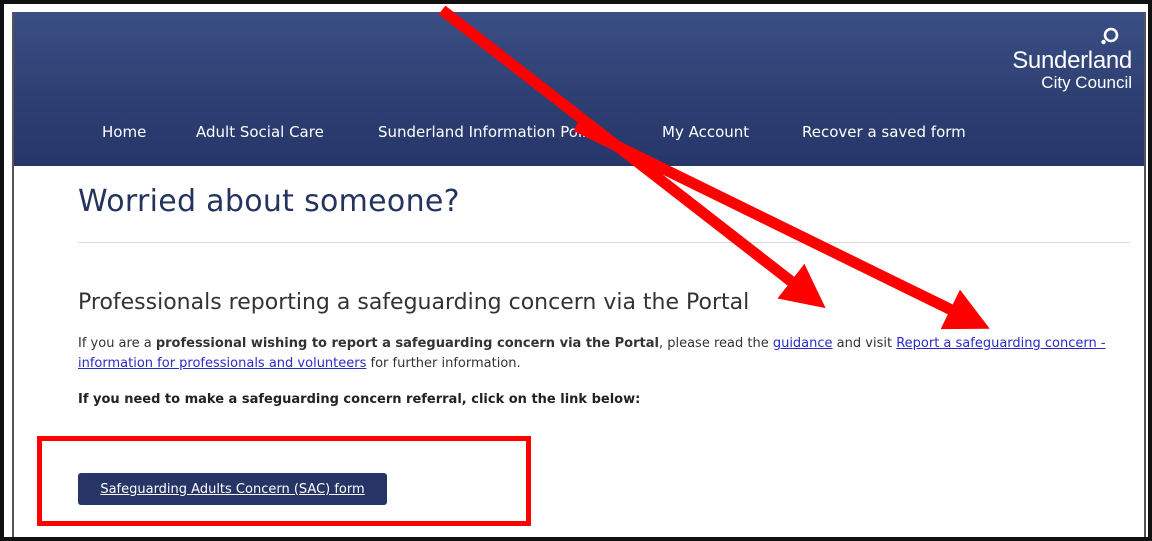 Image resolution: width=1152 pixels, height=541 pixels. What do you see at coordinates (117, 343) in the screenshot?
I see `para-intro: If you are a` at bounding box center [117, 343].